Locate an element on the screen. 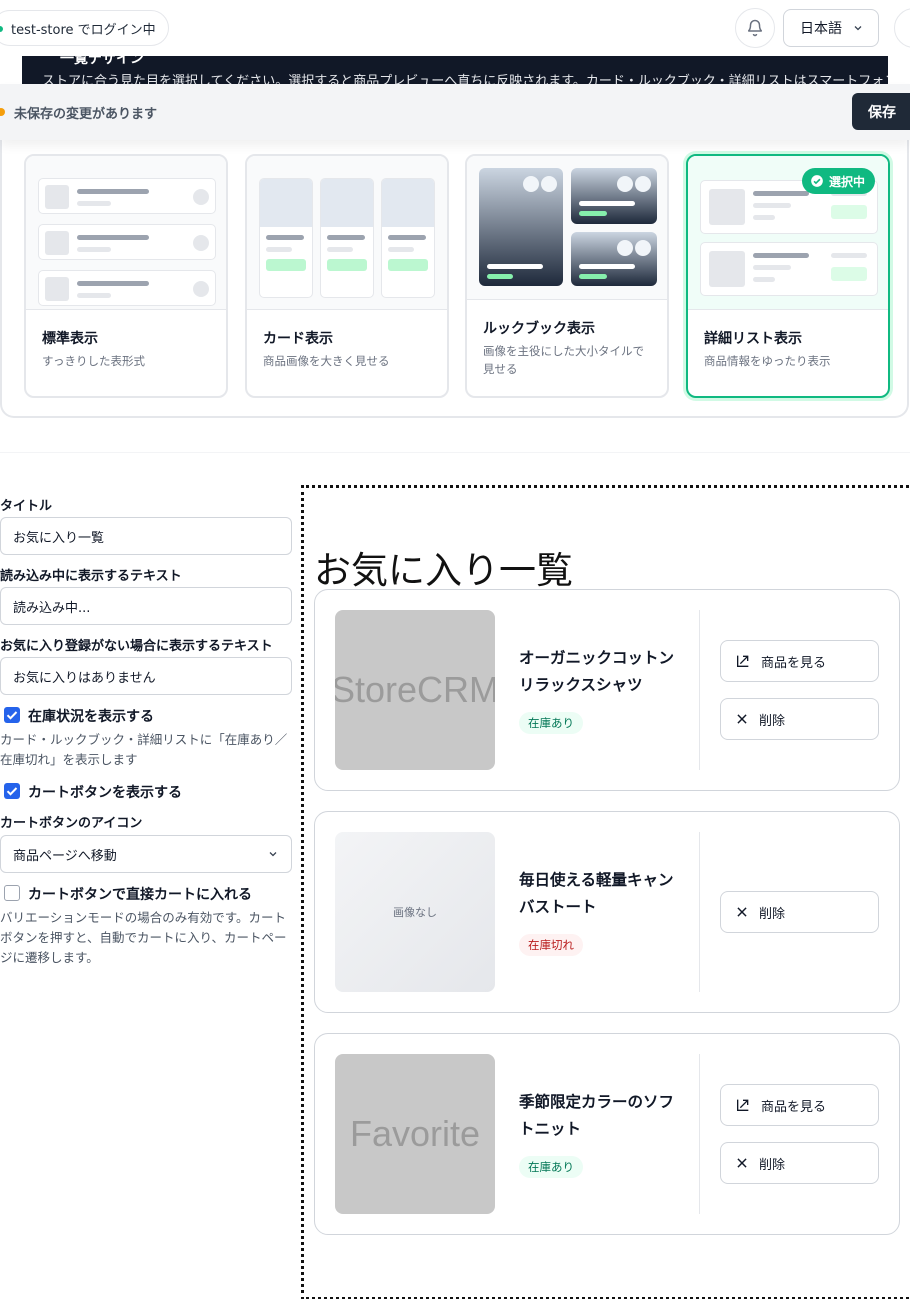 The height and width of the screenshot is (1299, 910). unsaved-changes-bar: 未保存の変更があります 保存 is located at coordinates (455, 112).